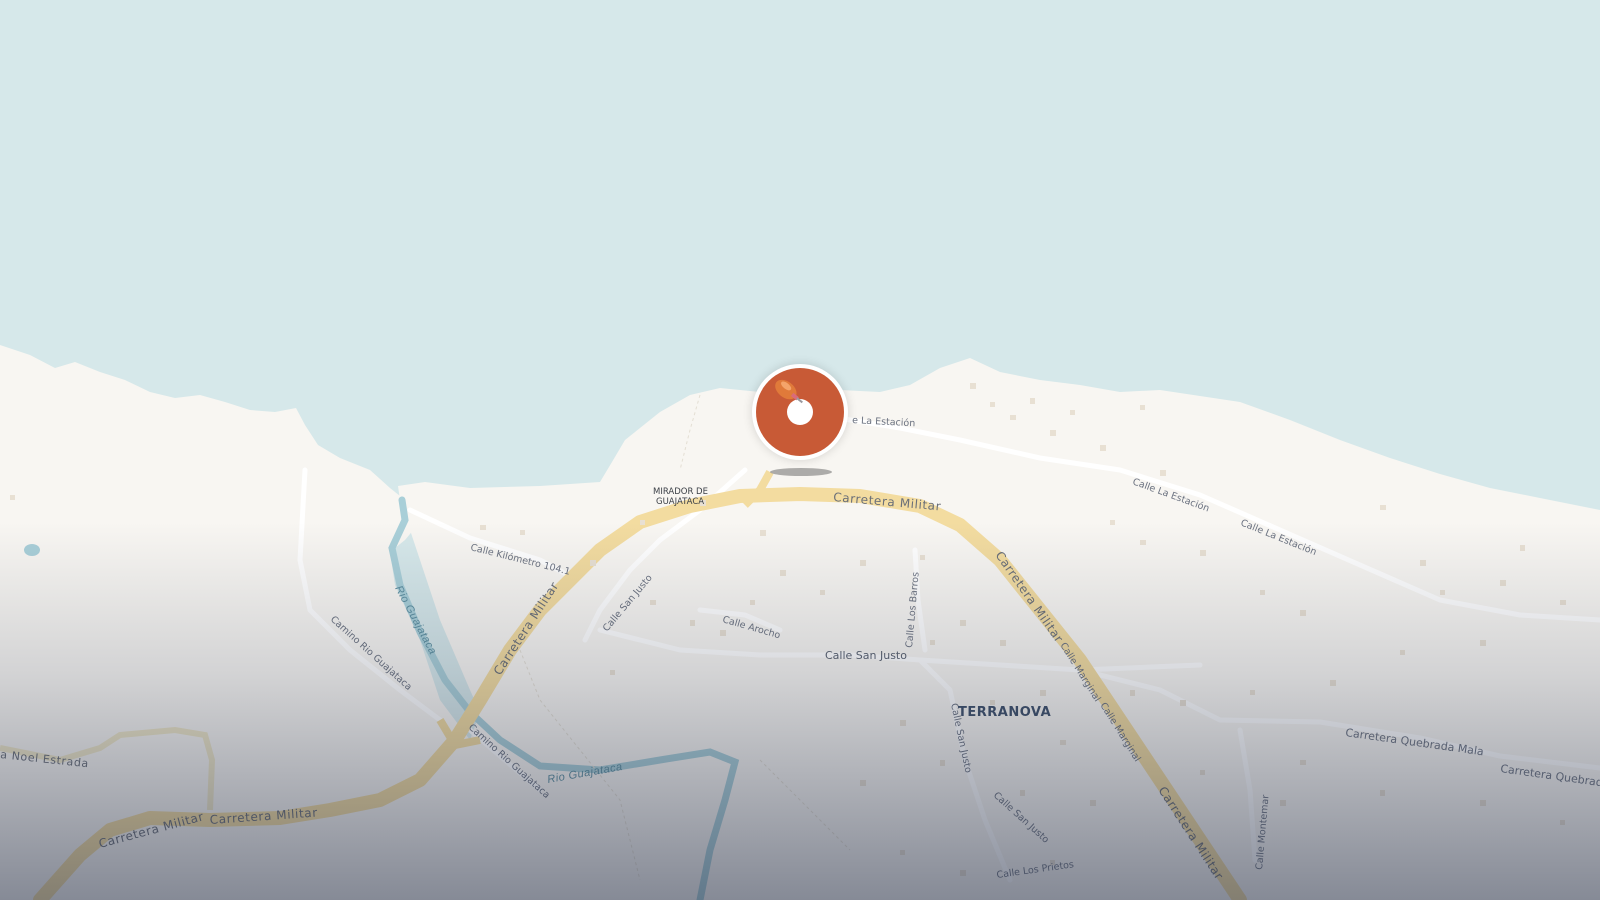 Image resolution: width=1600 pixels, height=900 pixels. I want to click on poi-label-mirador: MIRADOR DE, so click(680, 492).